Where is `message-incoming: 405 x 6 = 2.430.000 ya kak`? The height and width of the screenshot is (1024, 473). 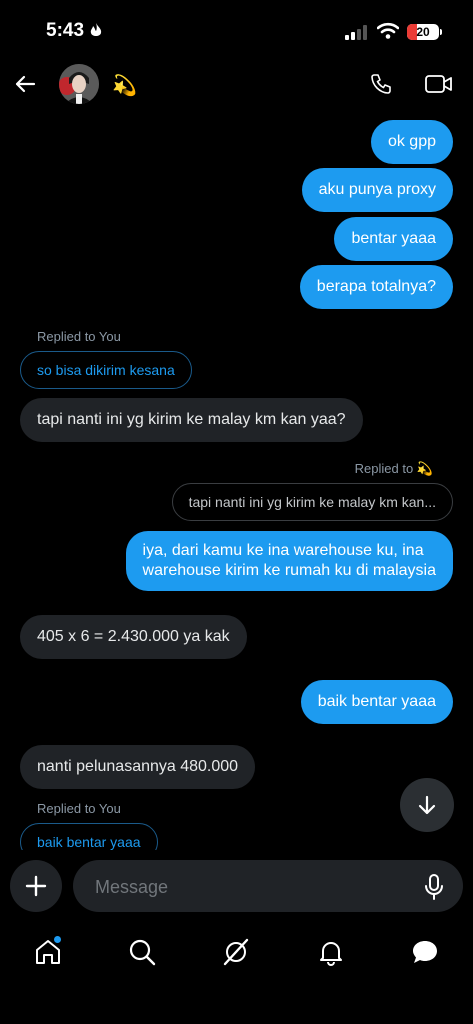
message-incoming: 405 x 6 = 2.430.000 ya kak is located at coordinates (133, 637).